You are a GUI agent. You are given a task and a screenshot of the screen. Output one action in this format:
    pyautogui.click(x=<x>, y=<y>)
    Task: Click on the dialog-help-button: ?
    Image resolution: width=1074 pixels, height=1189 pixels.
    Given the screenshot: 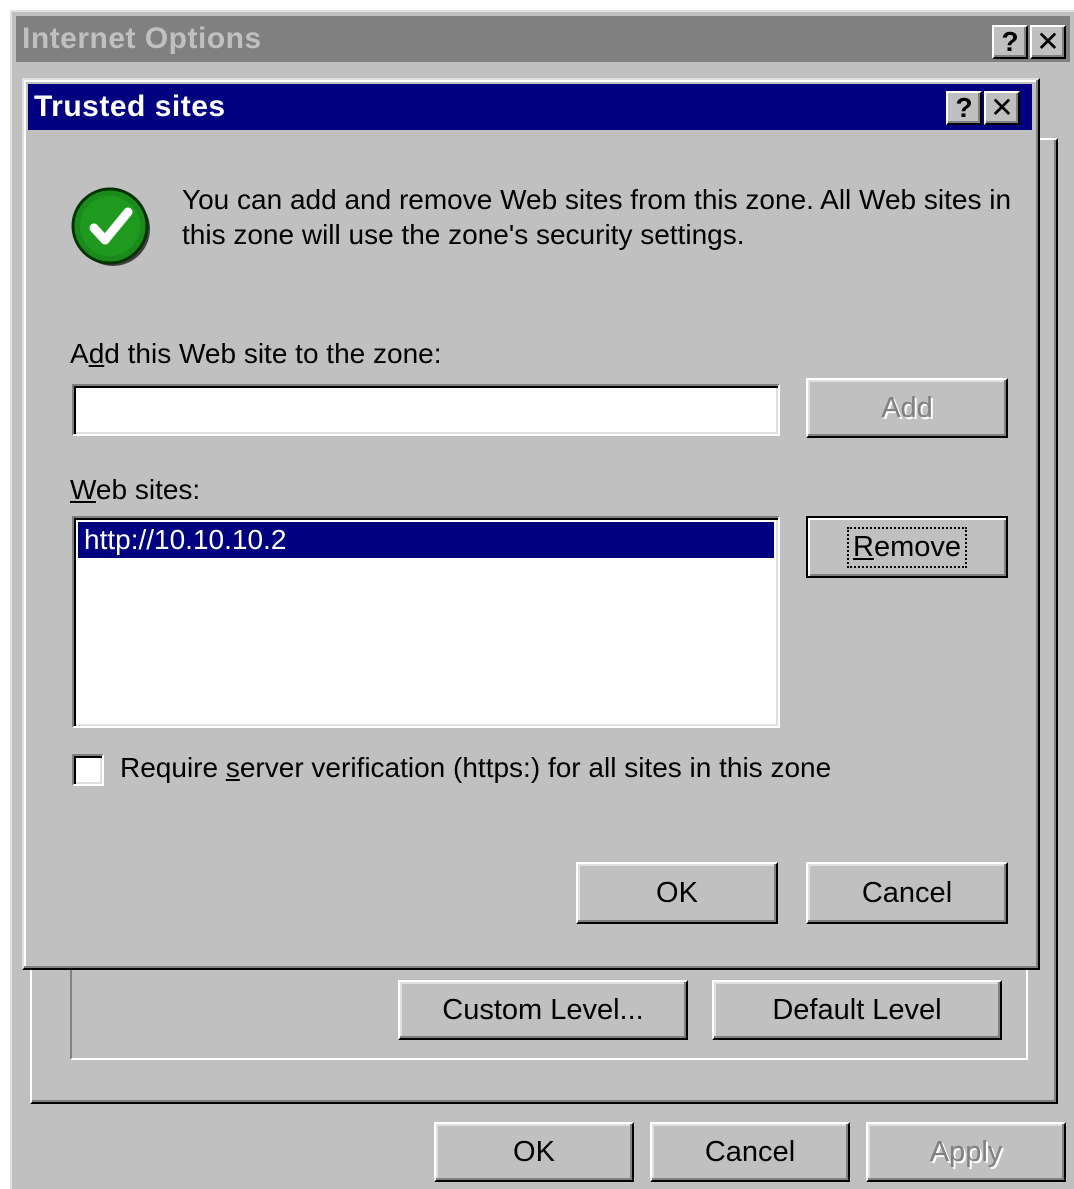 What is the action you would take?
    pyautogui.click(x=964, y=108)
    